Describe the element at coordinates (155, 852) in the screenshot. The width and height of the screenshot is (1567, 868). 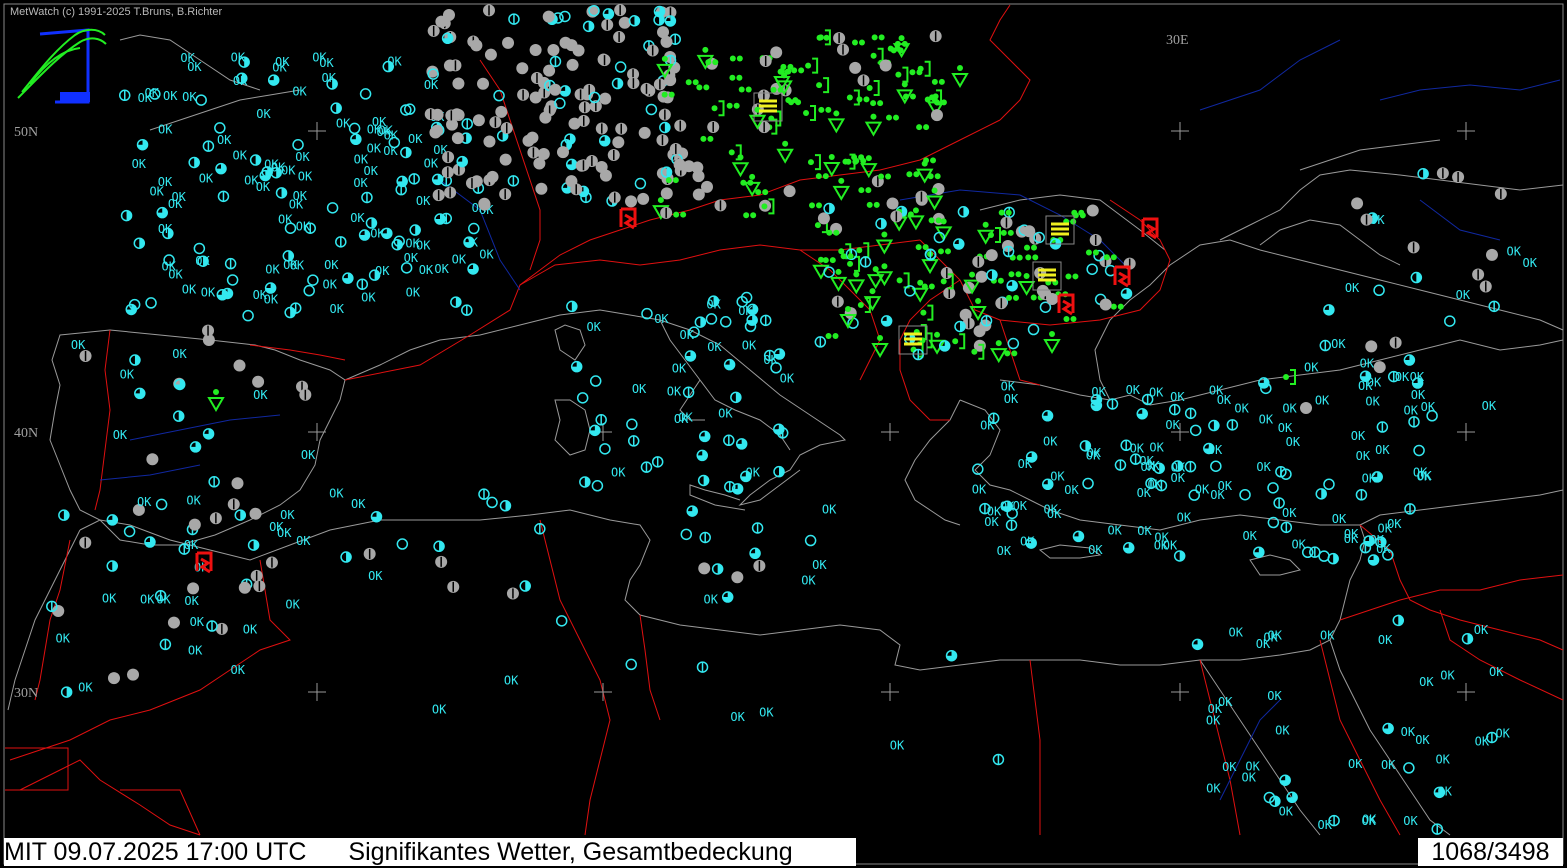
I see `footer-datetime: MIT 09.07.2025 17:00 UTC` at that location.